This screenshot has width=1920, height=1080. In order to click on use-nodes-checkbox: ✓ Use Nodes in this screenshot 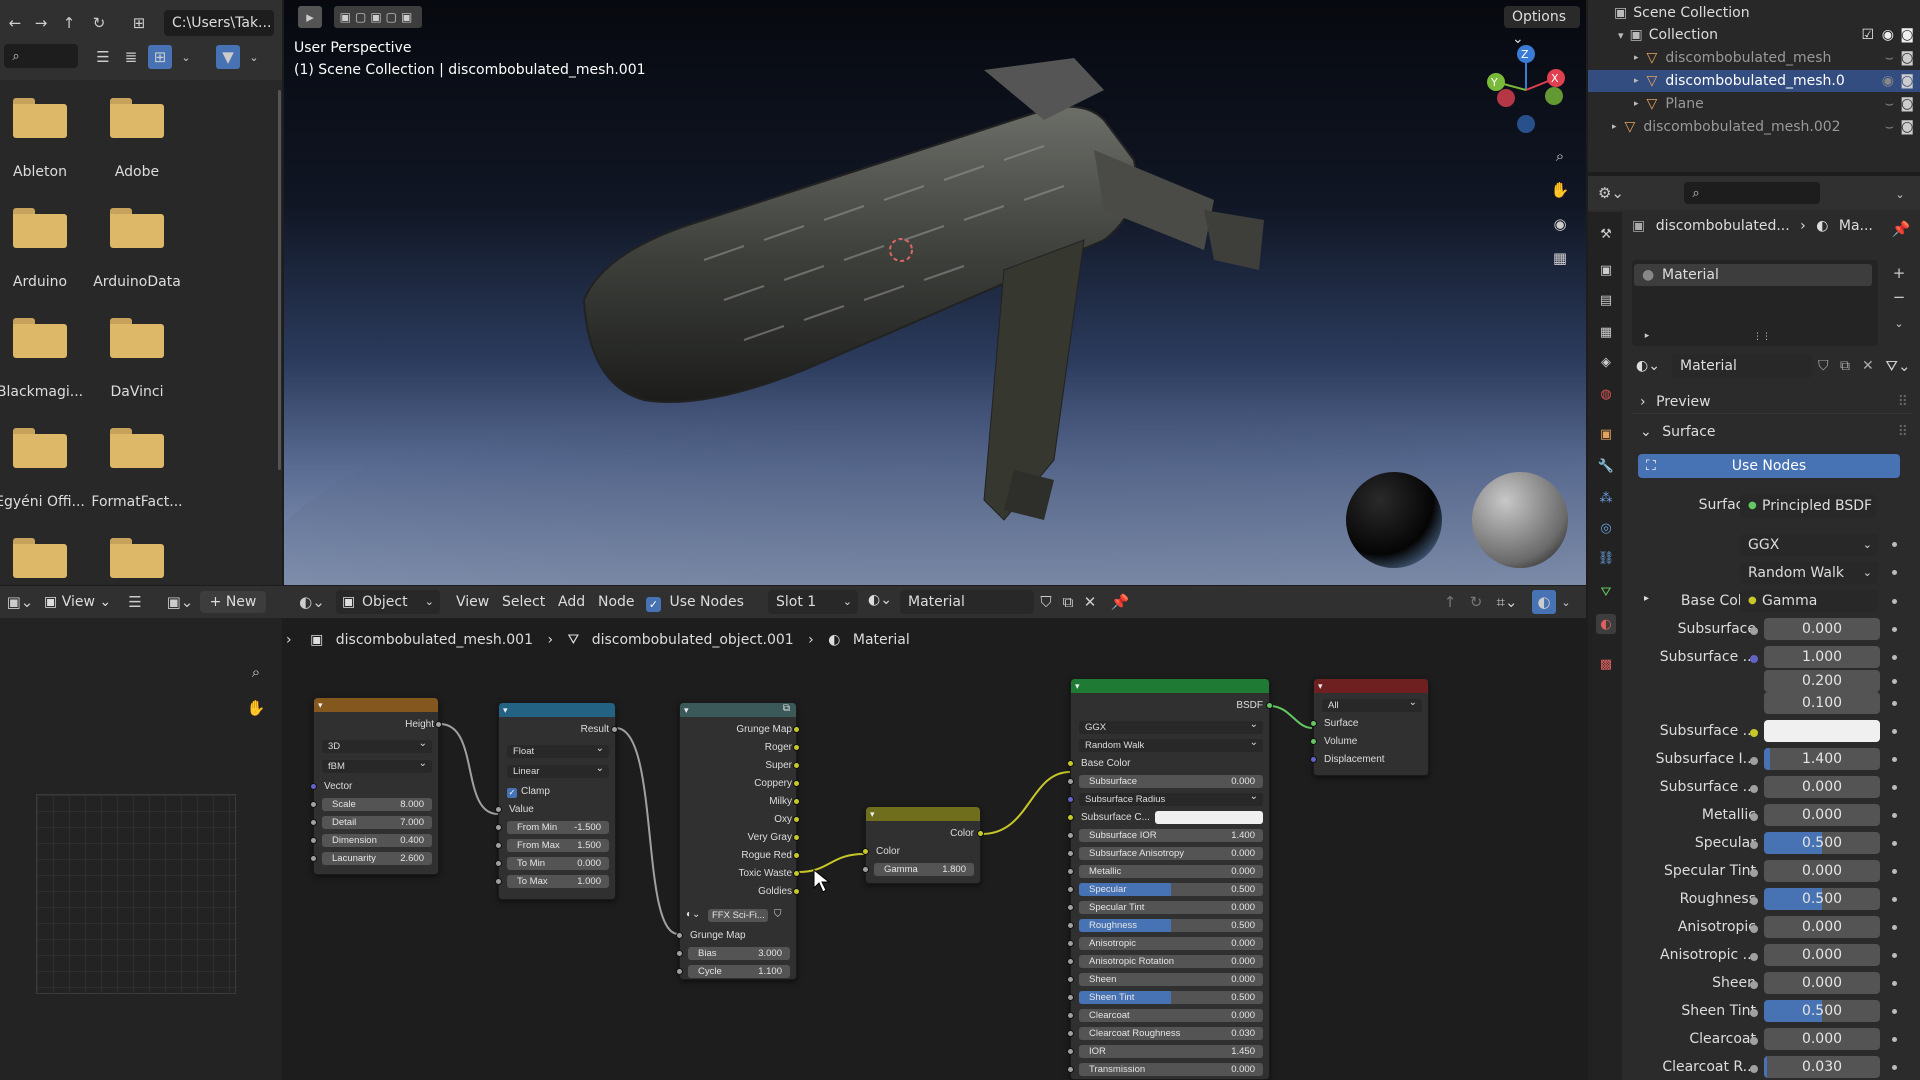, I will do `click(695, 603)`.